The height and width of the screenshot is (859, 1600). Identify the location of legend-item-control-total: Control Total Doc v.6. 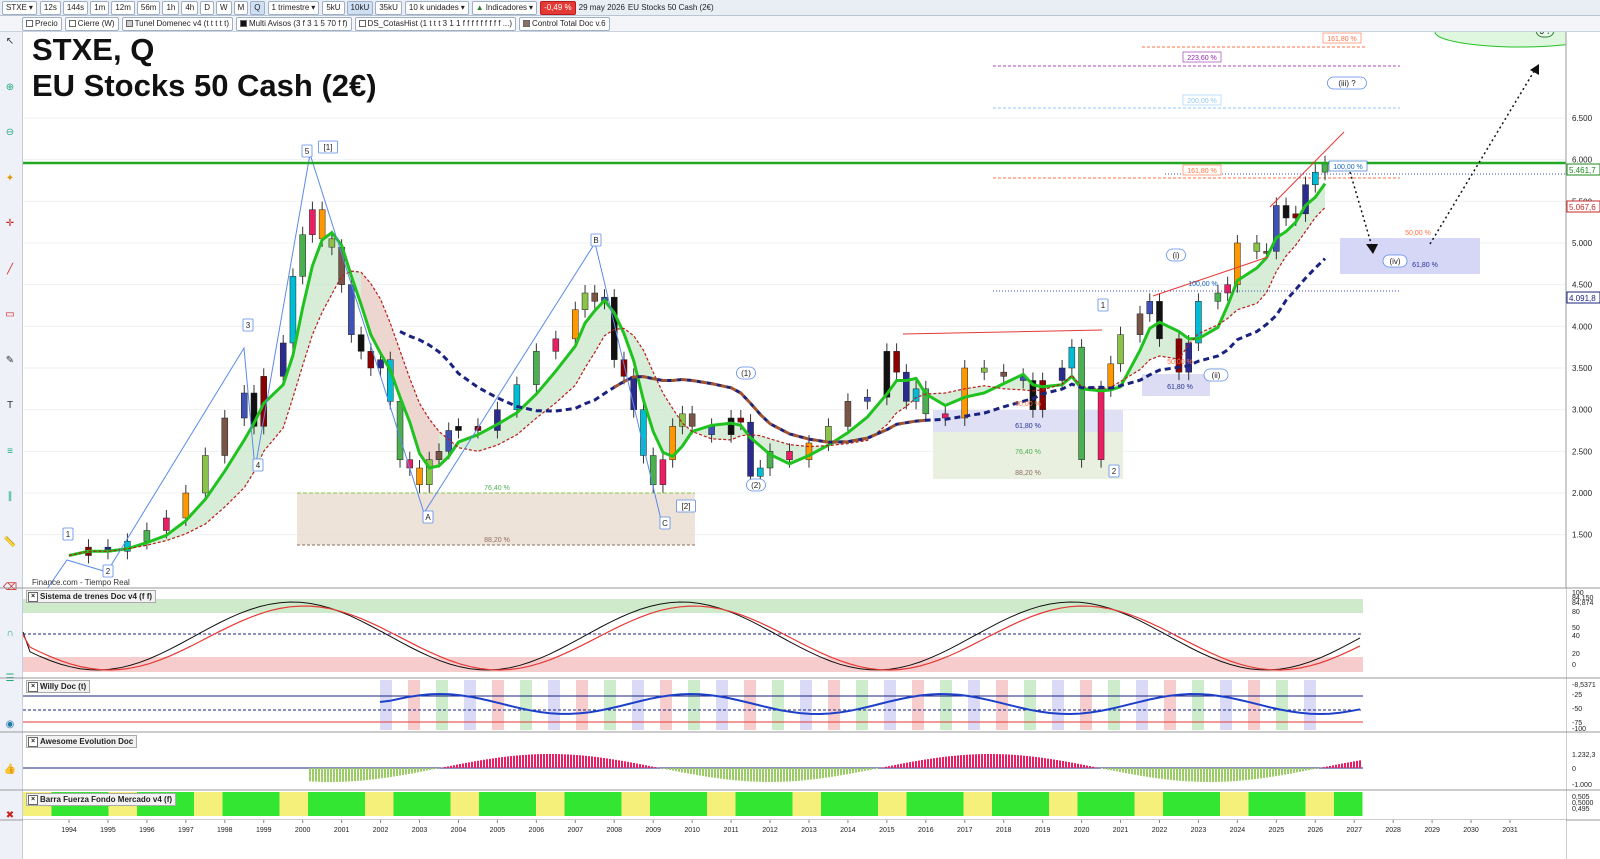
(564, 23).